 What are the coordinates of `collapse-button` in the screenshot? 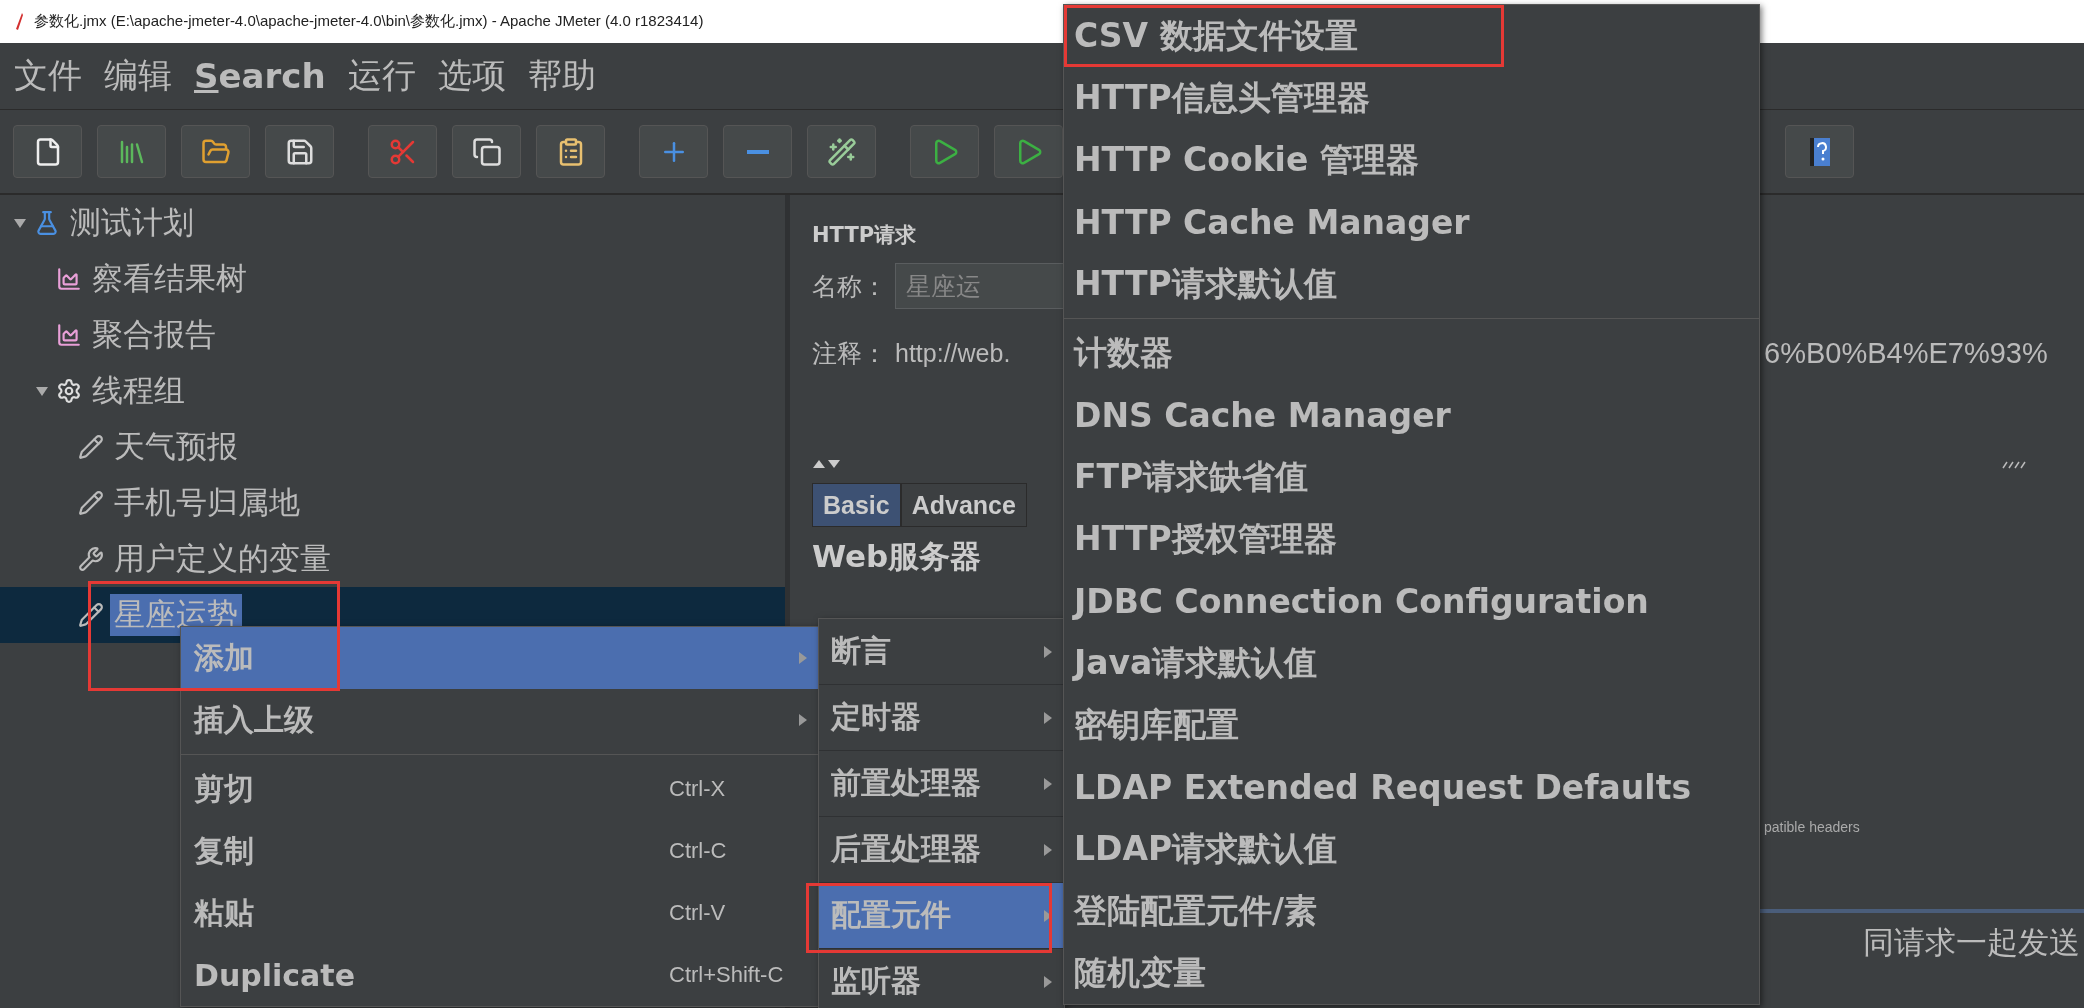 It's located at (757, 151).